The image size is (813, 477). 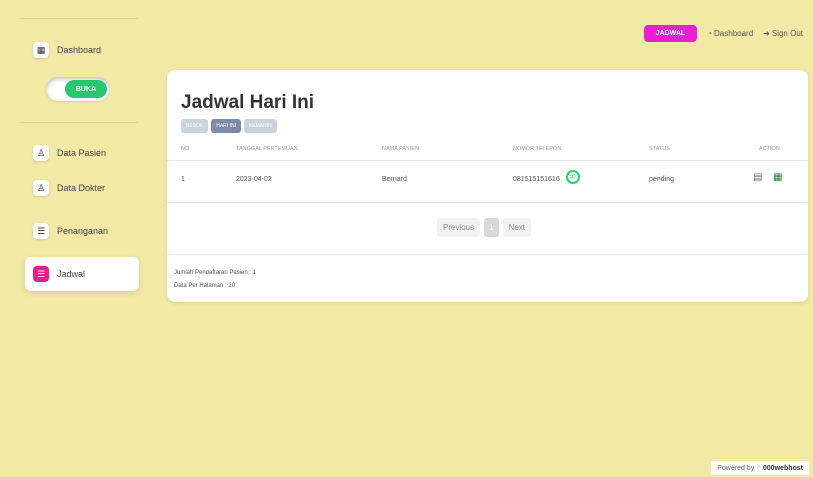 I want to click on column-header-status: STATUS, so click(x=659, y=149).